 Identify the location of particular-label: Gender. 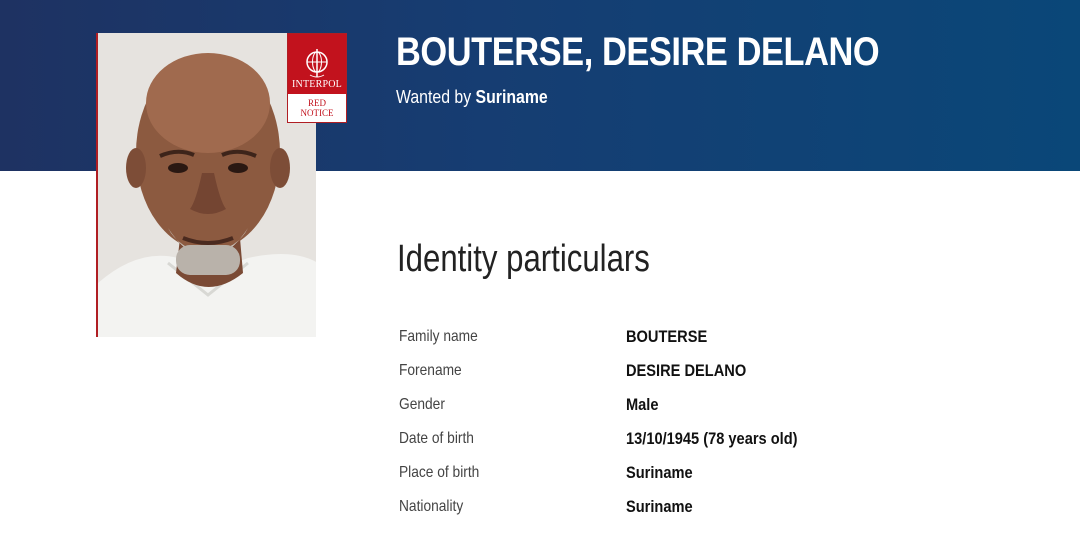
(422, 404).